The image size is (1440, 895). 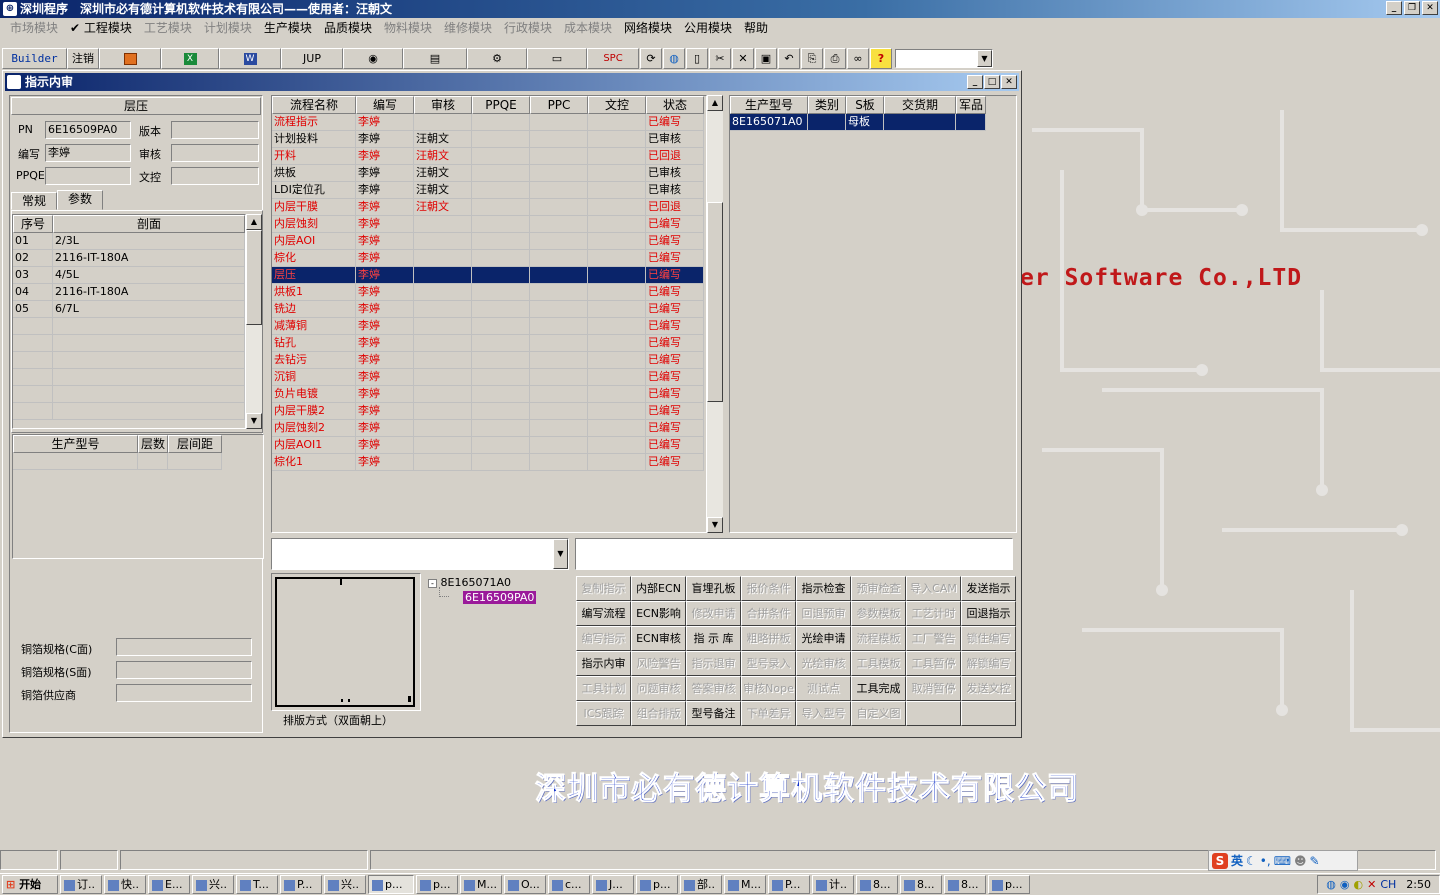 I want to click on table-row: 内层干膜2 李婷 已编写, so click(x=489, y=411).